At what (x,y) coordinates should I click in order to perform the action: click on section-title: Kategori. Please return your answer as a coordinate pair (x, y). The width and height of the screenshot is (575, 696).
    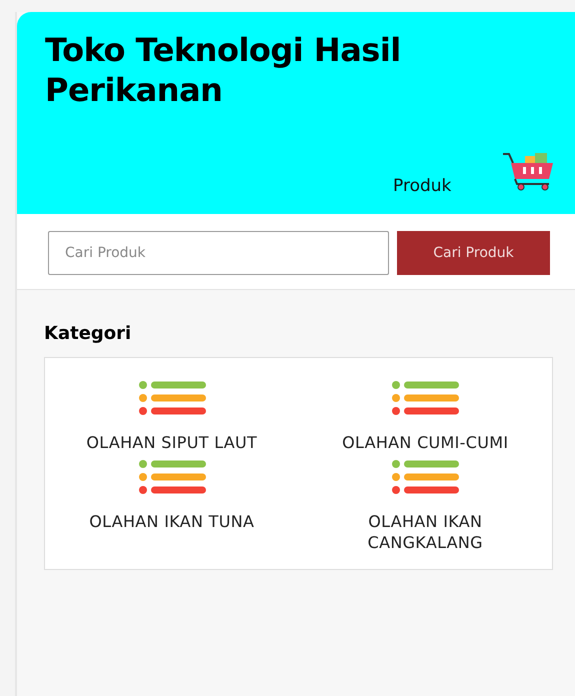
    Looking at the image, I should click on (88, 334).